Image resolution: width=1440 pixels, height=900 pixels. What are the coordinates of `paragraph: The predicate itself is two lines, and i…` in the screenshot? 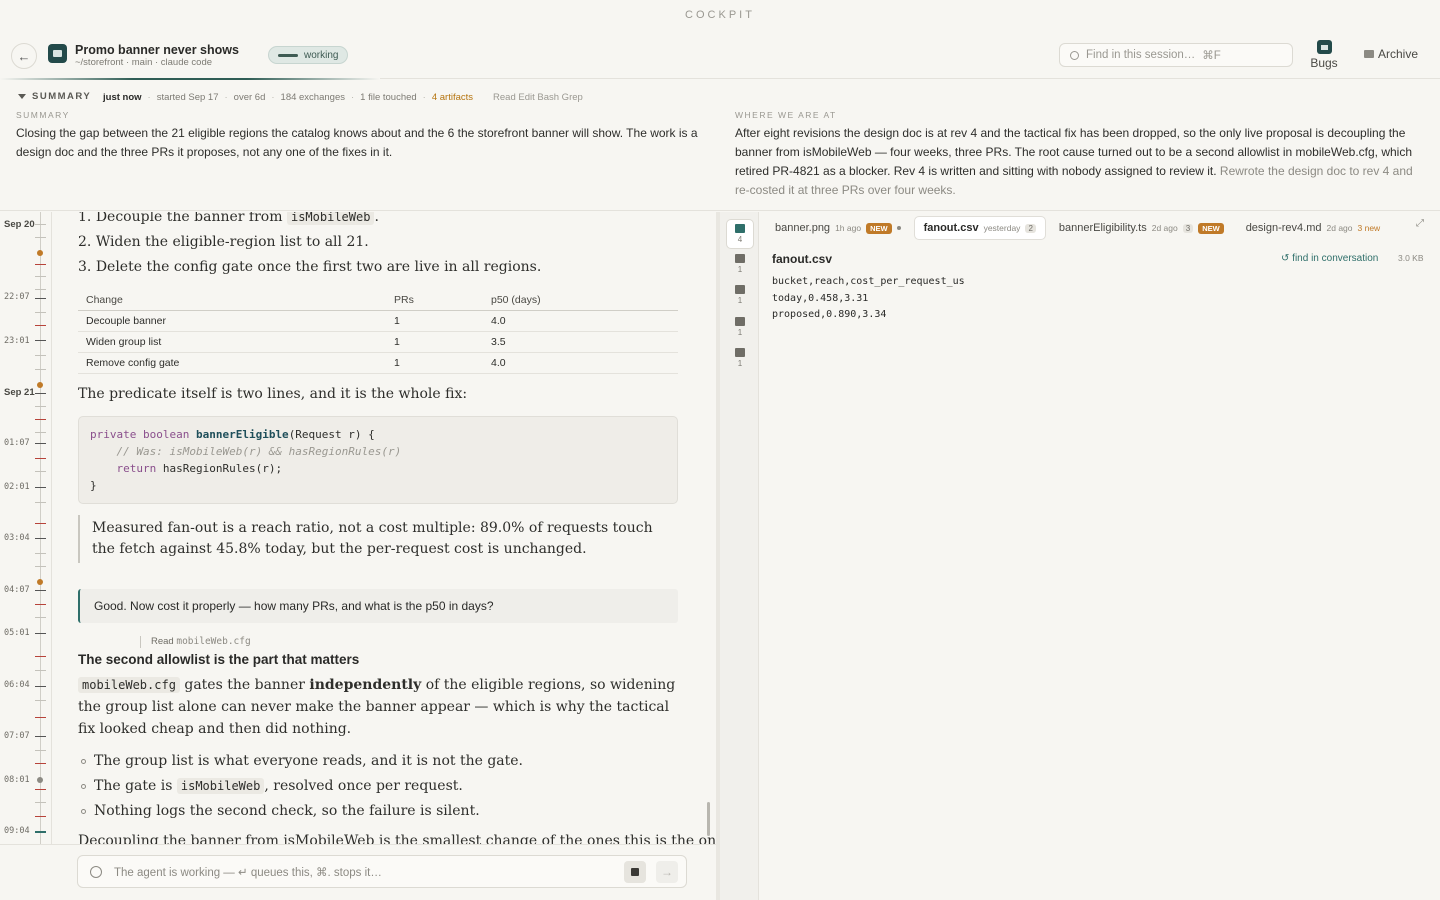 It's located at (273, 394).